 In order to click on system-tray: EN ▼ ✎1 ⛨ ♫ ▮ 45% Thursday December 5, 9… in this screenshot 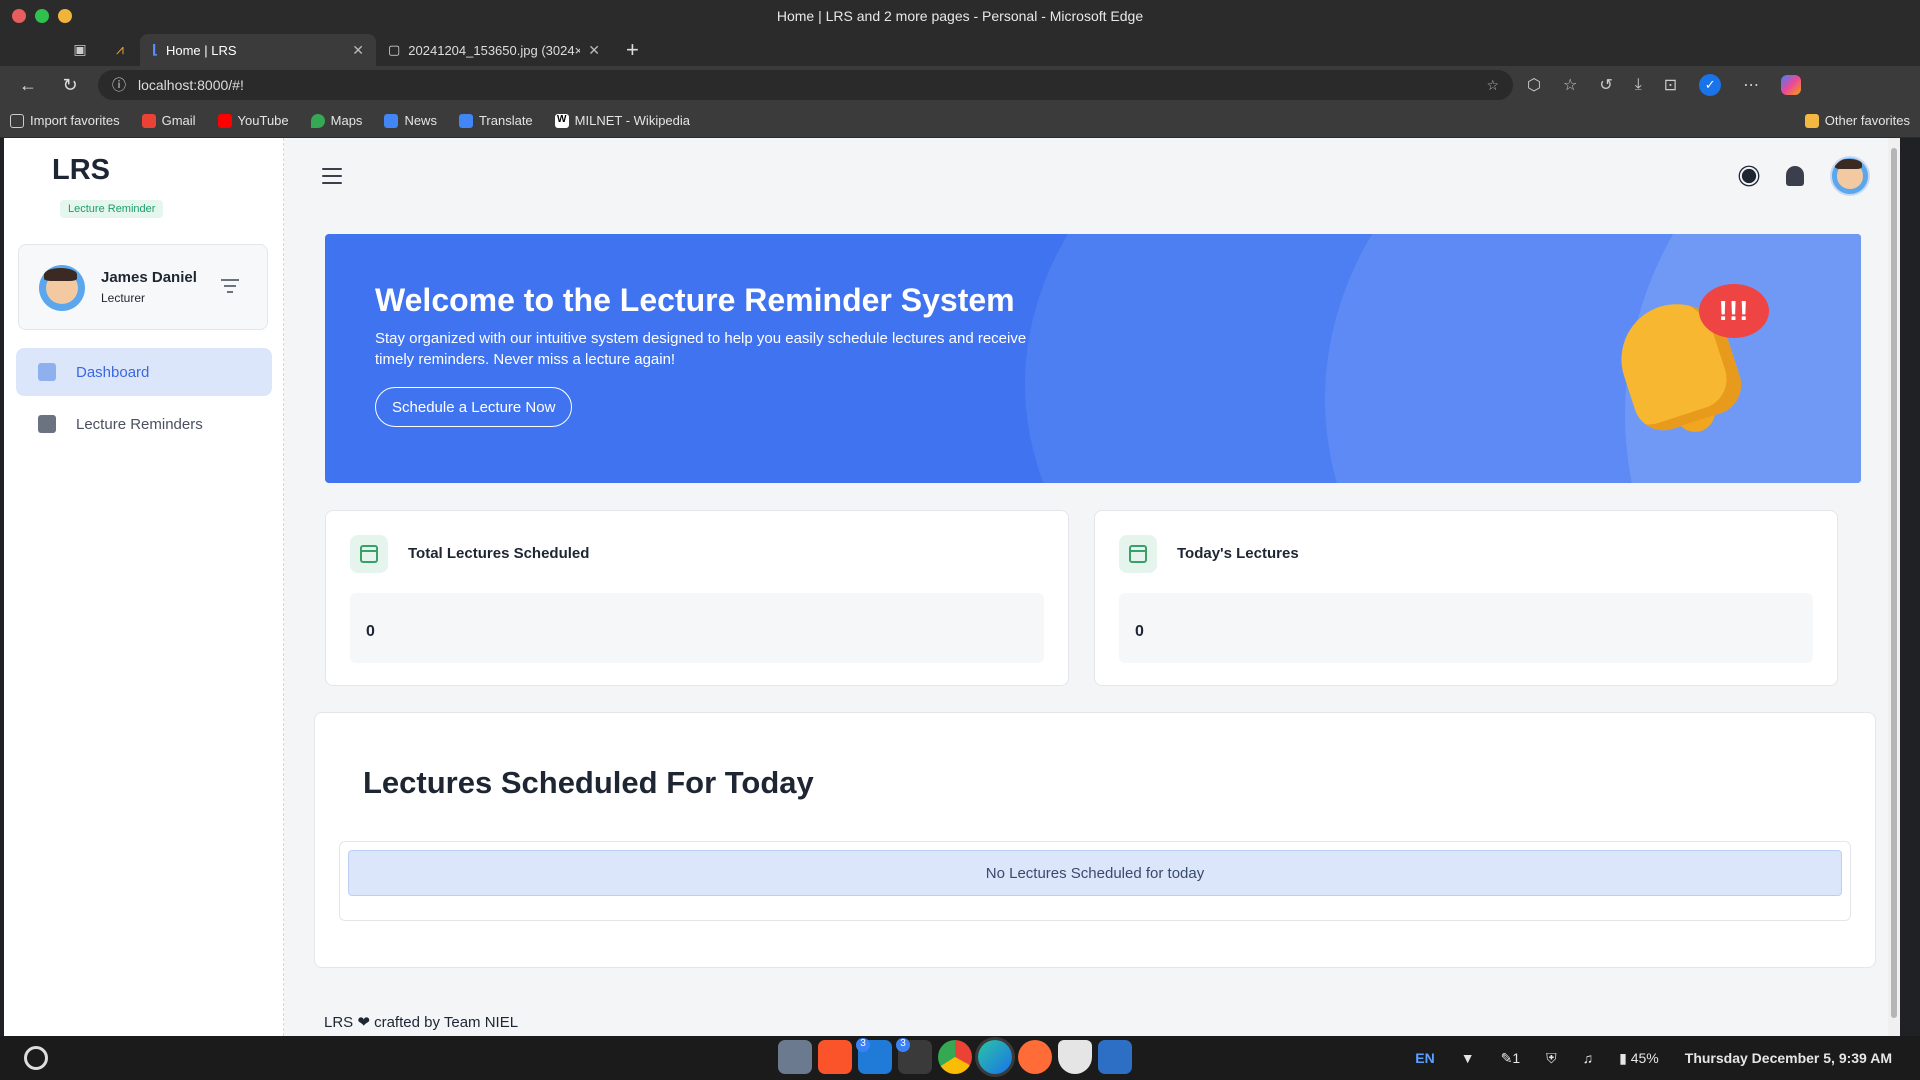, I will do `click(1653, 1058)`.